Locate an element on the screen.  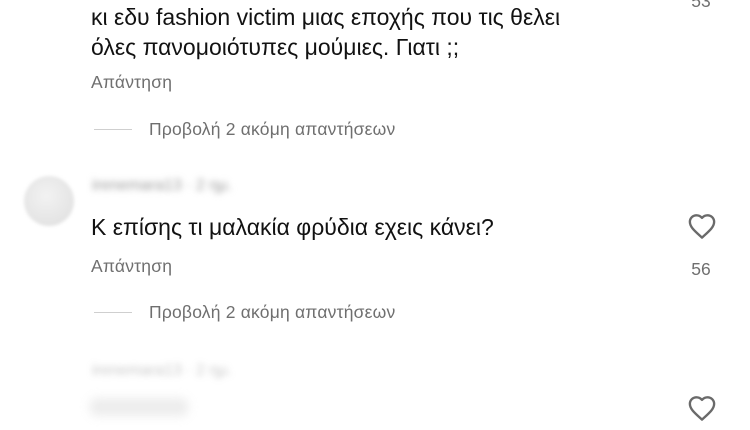
comment-1-view-more-replies: Προβολή 2 ακόμη απαντήσεων is located at coordinates (244, 129).